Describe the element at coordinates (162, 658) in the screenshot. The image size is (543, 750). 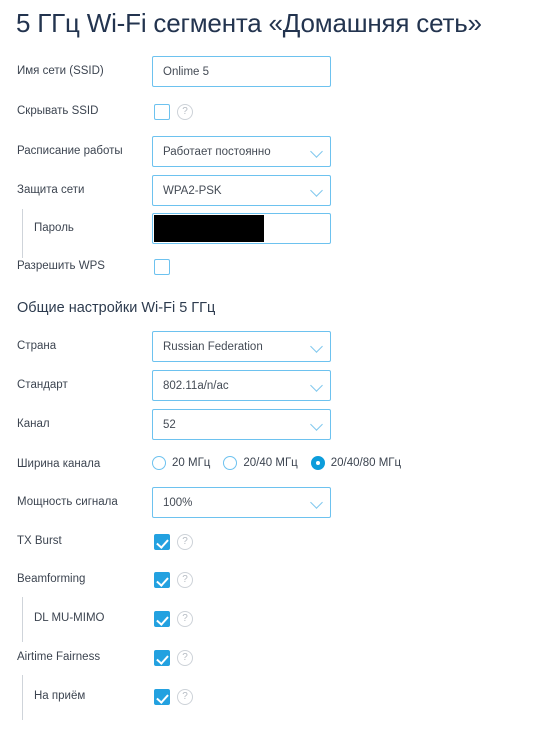
I see `airtime-fairness-checkbox` at that location.